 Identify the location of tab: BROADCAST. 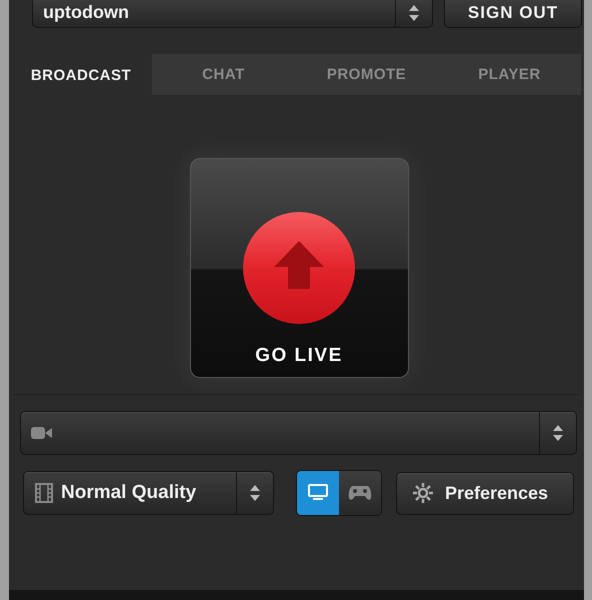
(81, 75).